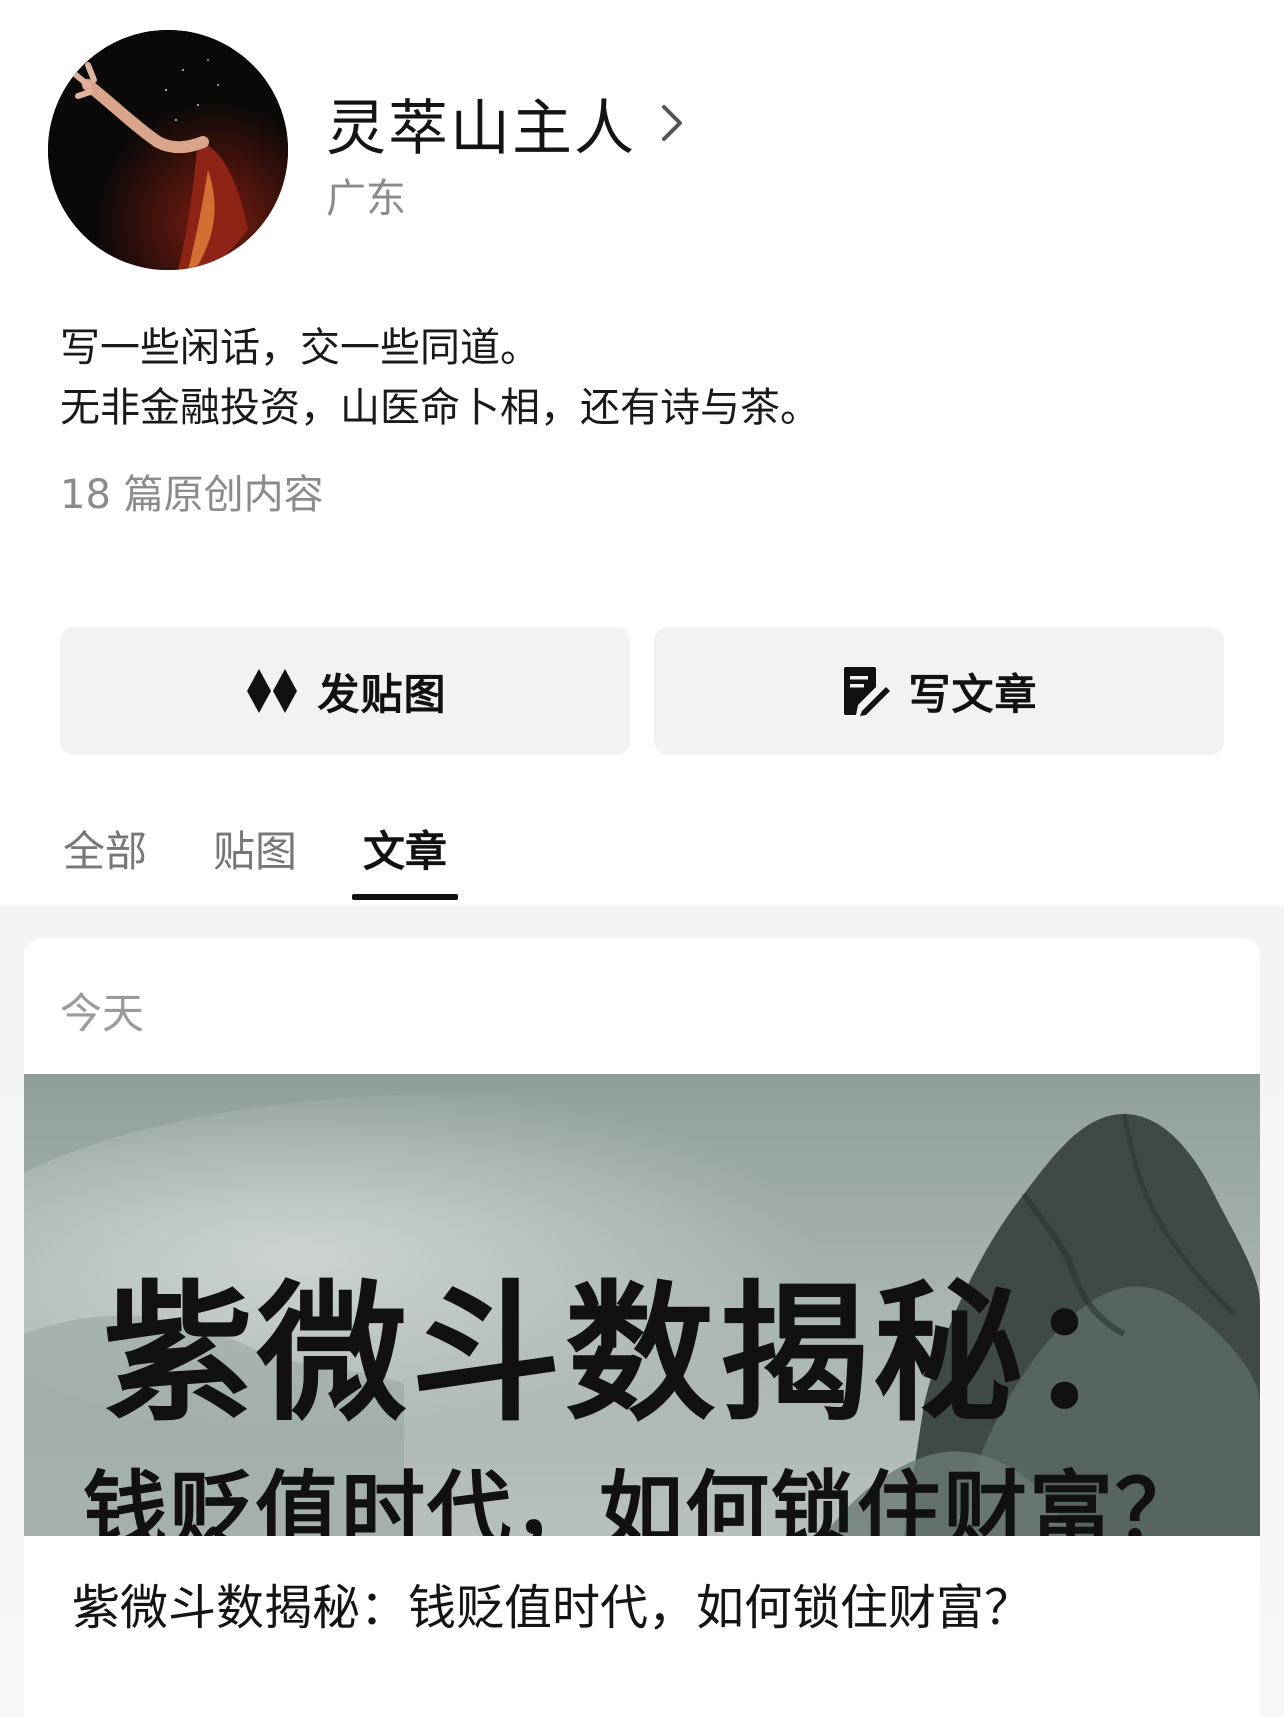 This screenshot has width=1284, height=1717. I want to click on tab-label: 全部, so click(104, 851).